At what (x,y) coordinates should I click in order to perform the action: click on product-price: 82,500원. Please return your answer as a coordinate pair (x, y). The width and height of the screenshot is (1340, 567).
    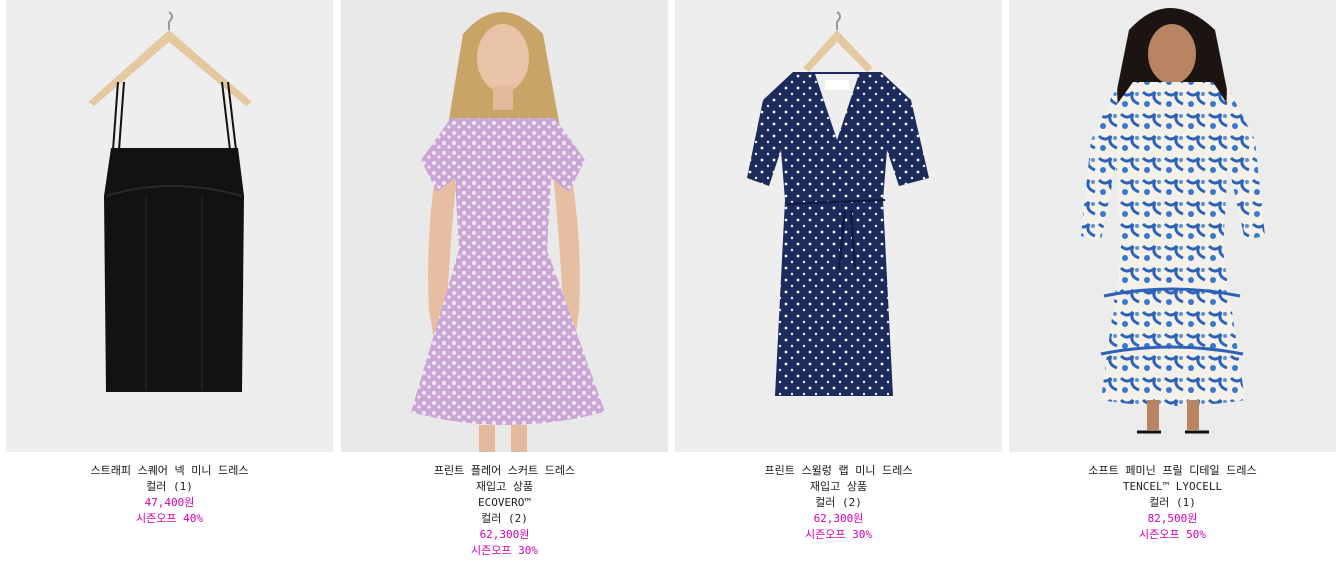
    Looking at the image, I should click on (1172, 518).